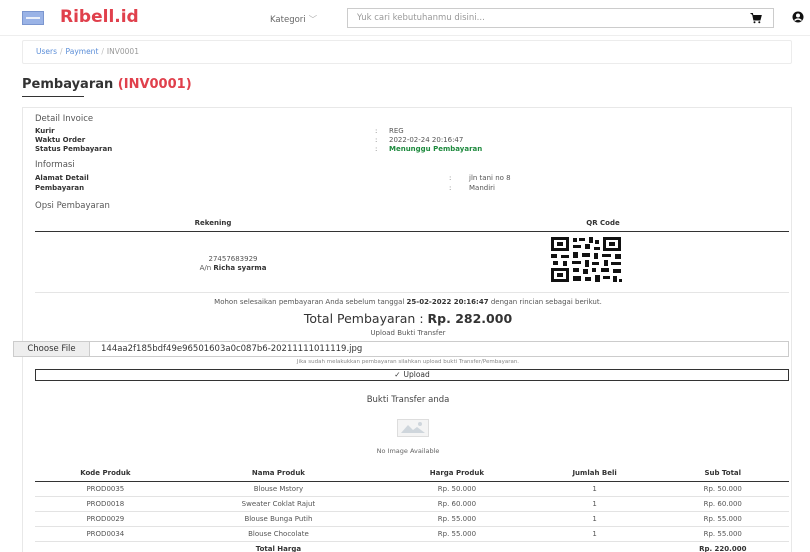  What do you see at coordinates (457, 489) in the screenshot?
I see `cell-harga: Rp. 50.000` at bounding box center [457, 489].